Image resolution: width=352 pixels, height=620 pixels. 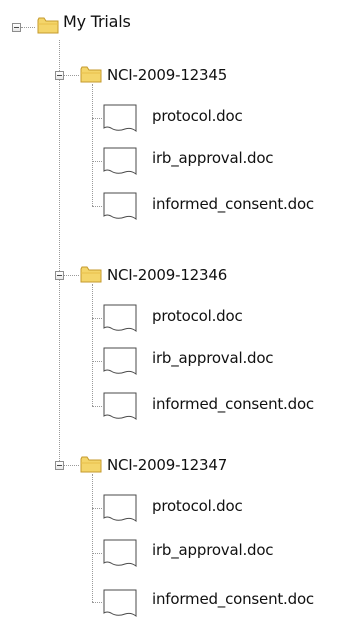 What do you see at coordinates (167, 75) in the screenshot?
I see `tree-node-label: NCI-2009-12345` at bounding box center [167, 75].